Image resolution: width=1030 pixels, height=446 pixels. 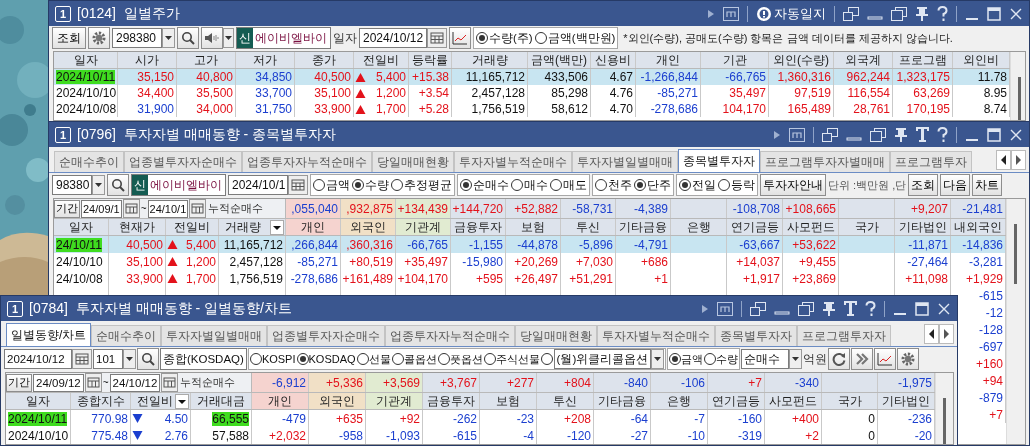 I want to click on table-cell: +635, so click(x=349, y=418).